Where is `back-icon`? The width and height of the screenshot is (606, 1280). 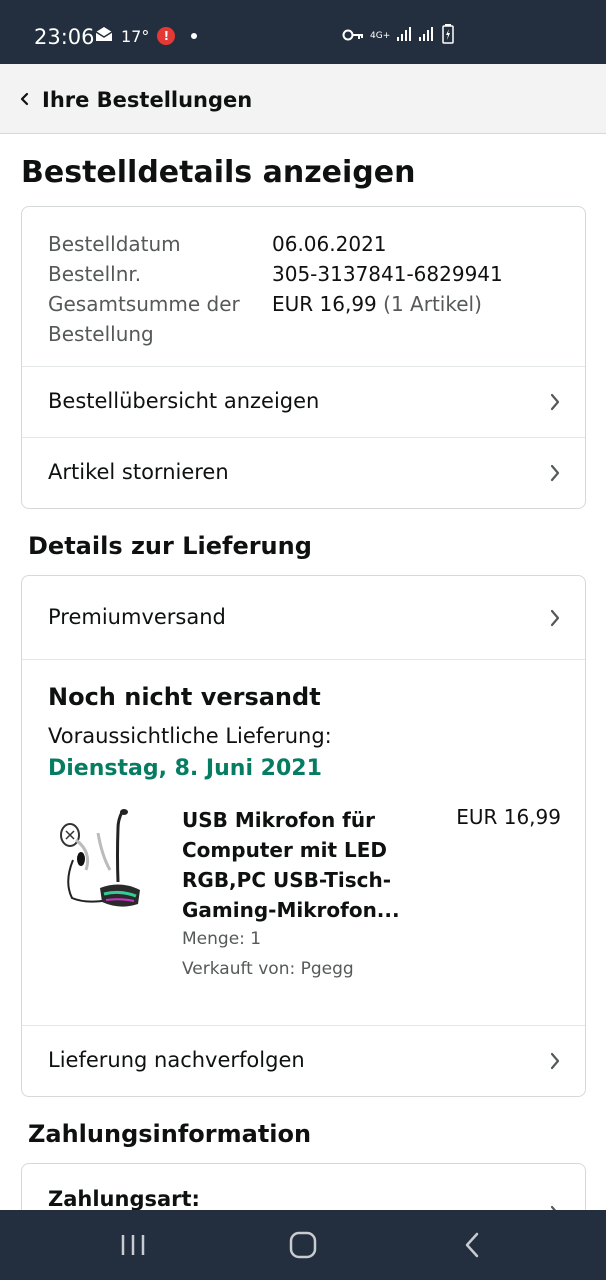
back-icon is located at coordinates (472, 1247).